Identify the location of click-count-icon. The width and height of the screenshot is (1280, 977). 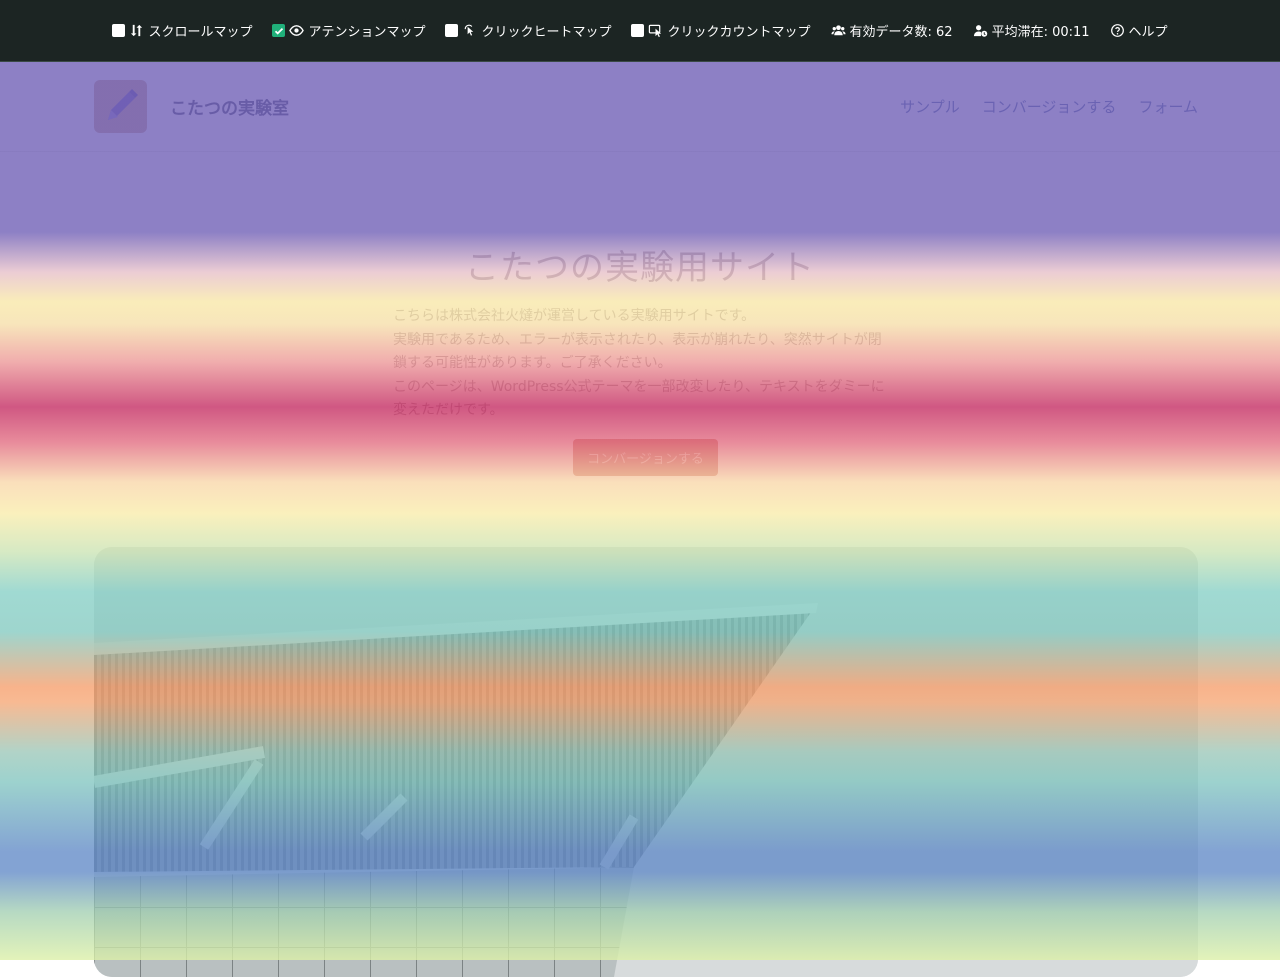
(655, 30).